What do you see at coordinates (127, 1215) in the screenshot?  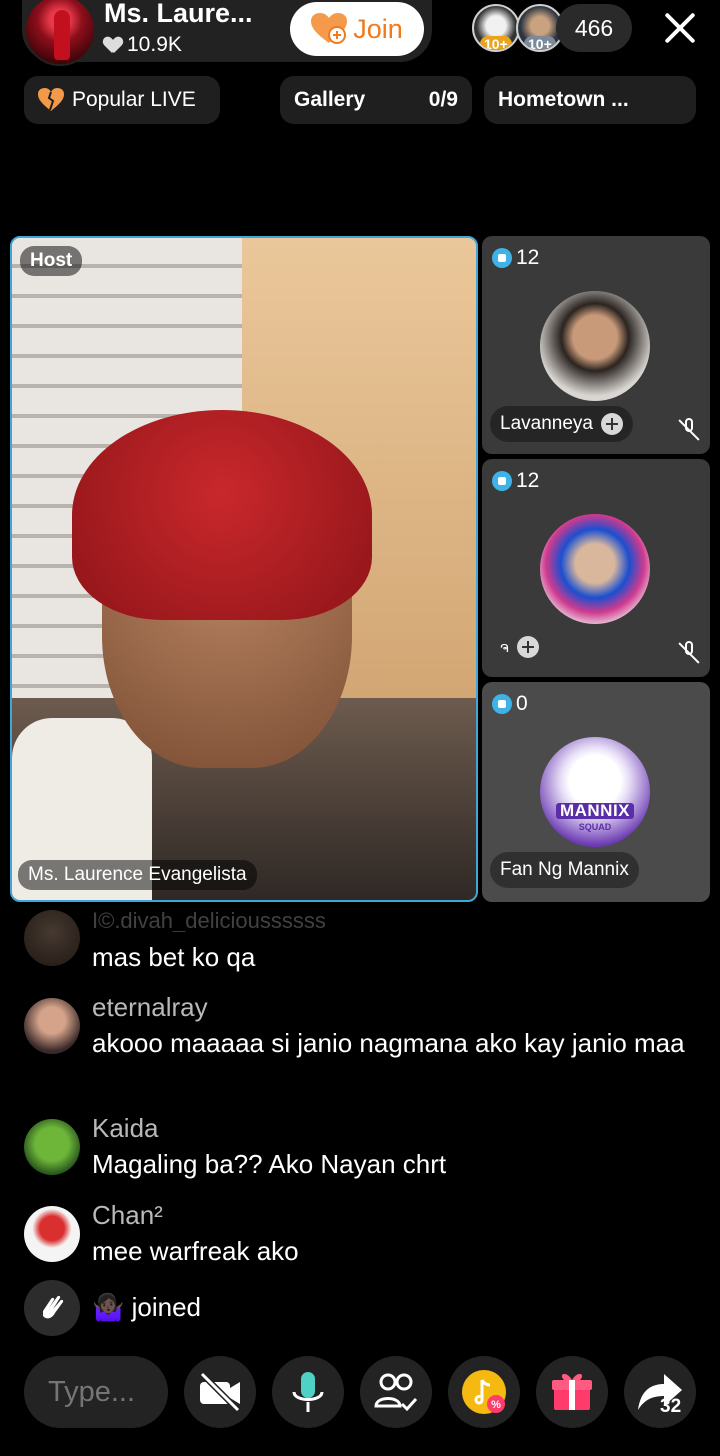 I see `chat-username: Chan²` at bounding box center [127, 1215].